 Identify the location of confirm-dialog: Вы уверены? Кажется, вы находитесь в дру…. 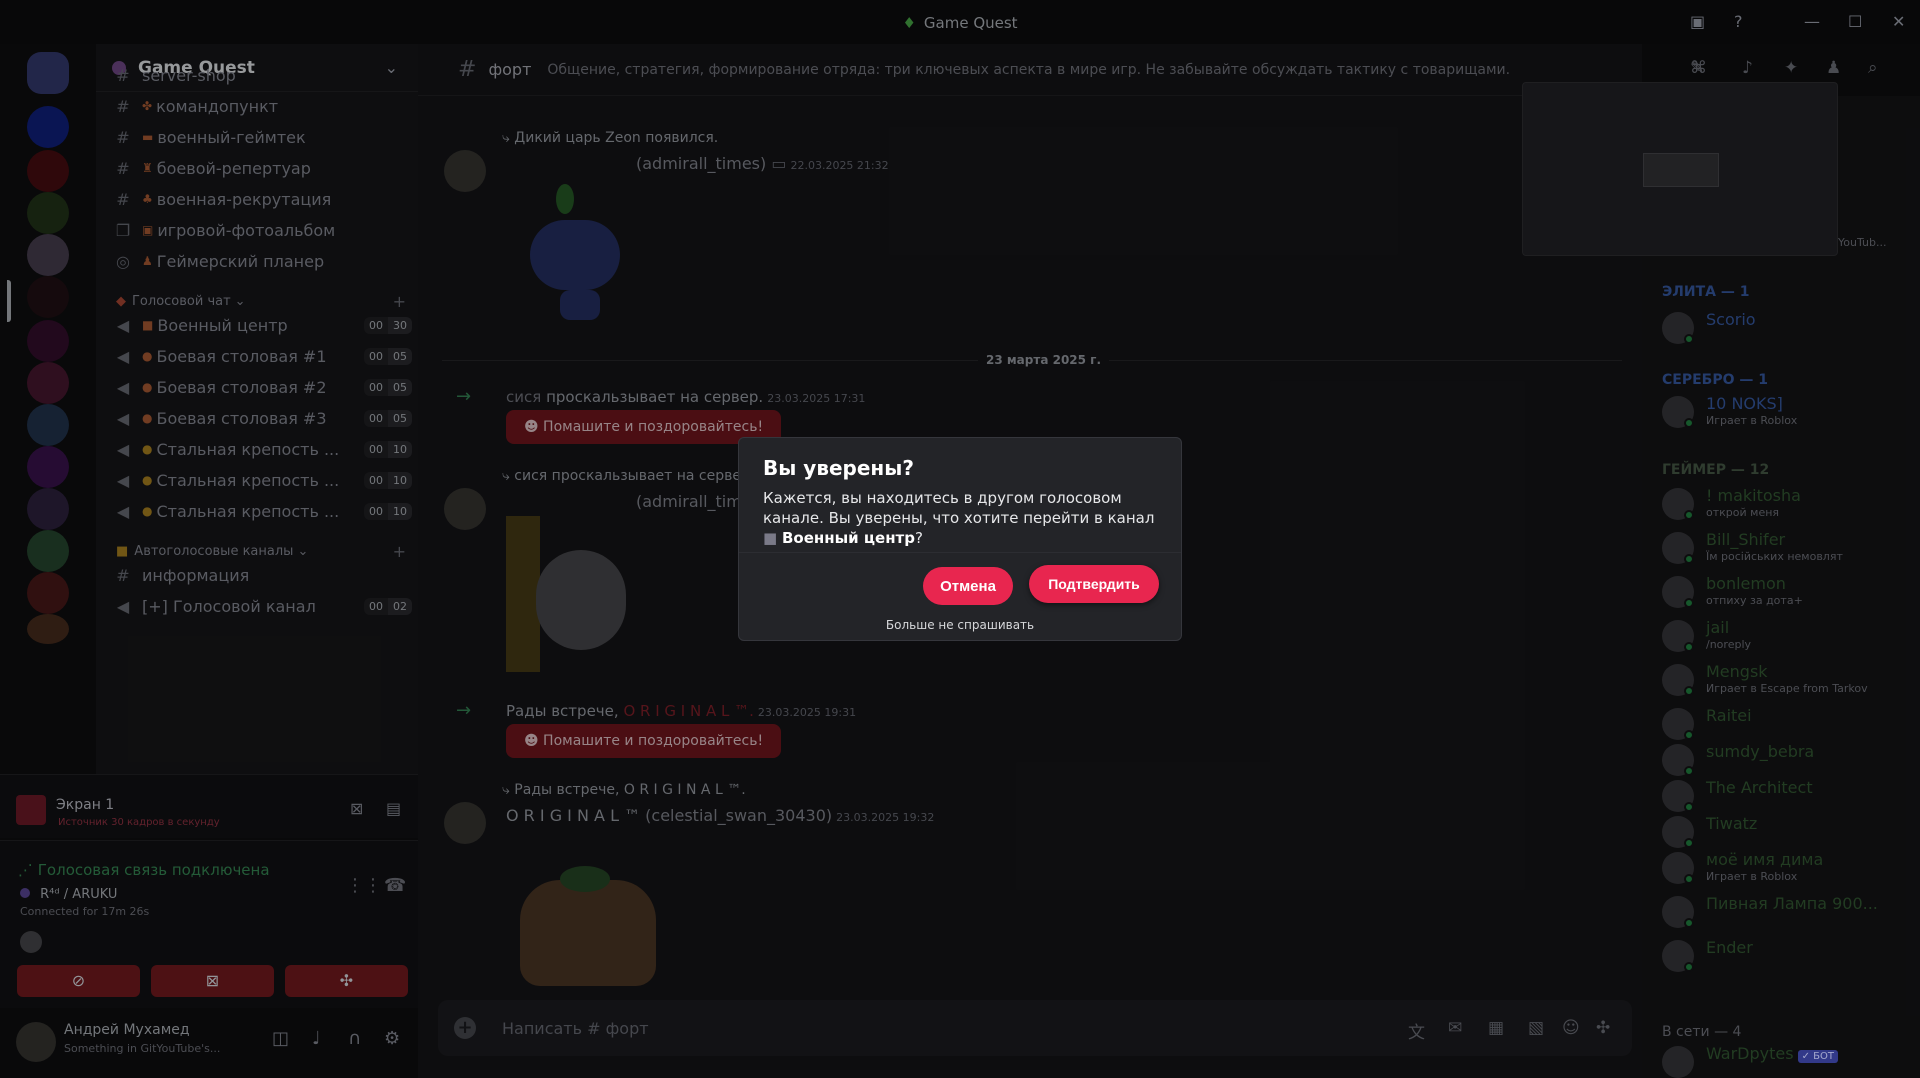
(960, 539).